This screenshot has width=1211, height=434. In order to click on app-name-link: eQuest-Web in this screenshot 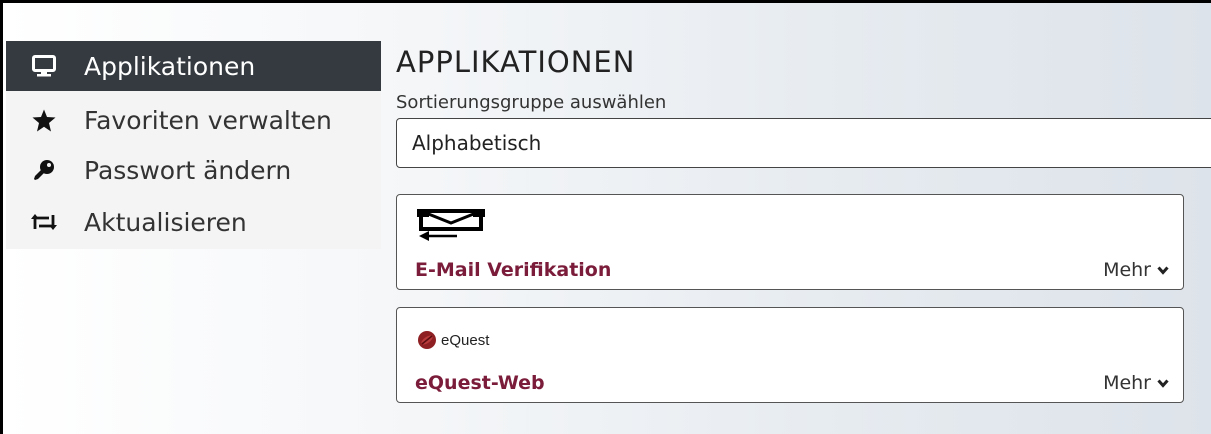, I will do `click(480, 383)`.